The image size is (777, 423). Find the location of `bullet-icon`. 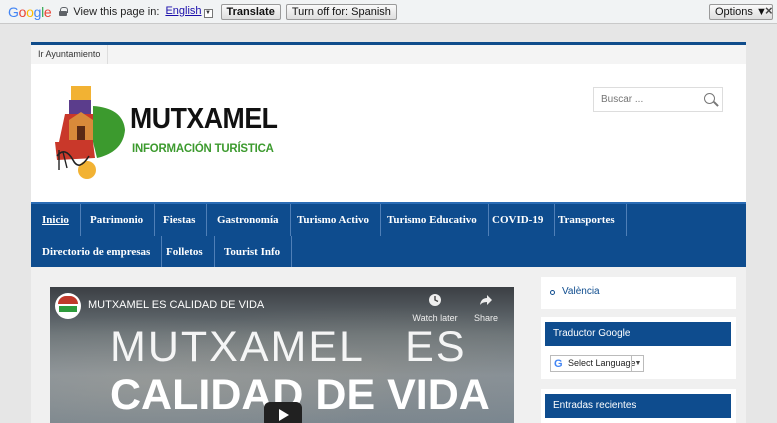

bullet-icon is located at coordinates (552, 292).